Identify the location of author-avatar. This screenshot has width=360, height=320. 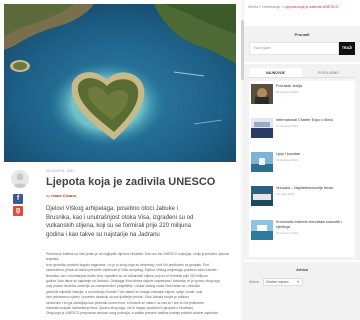
(20, 179).